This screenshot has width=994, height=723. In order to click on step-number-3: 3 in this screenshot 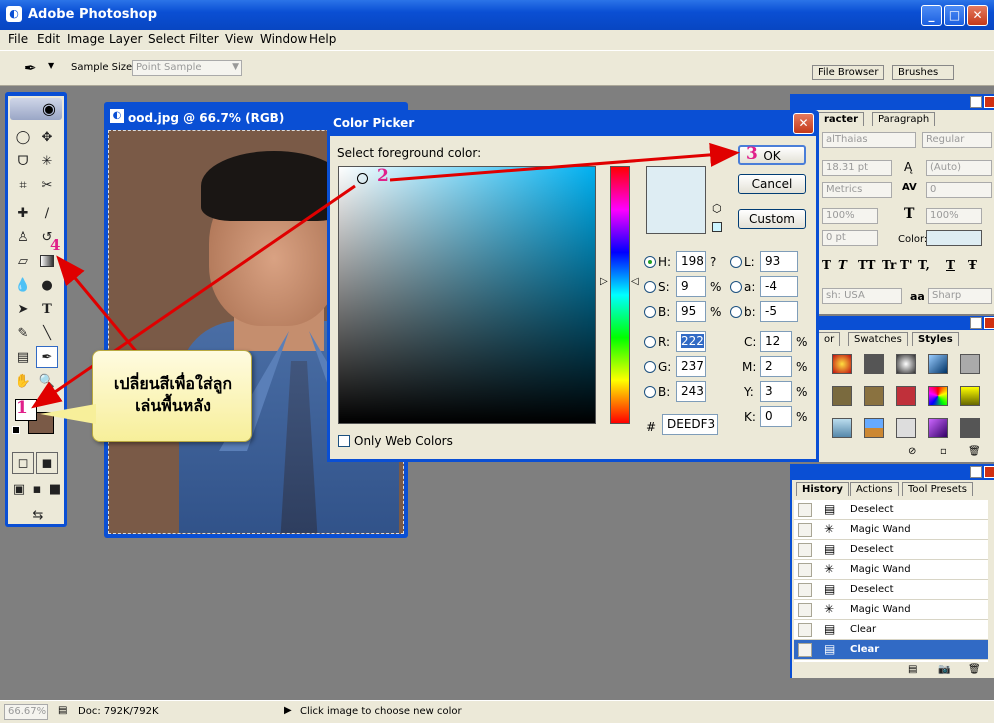, I will do `click(752, 154)`.